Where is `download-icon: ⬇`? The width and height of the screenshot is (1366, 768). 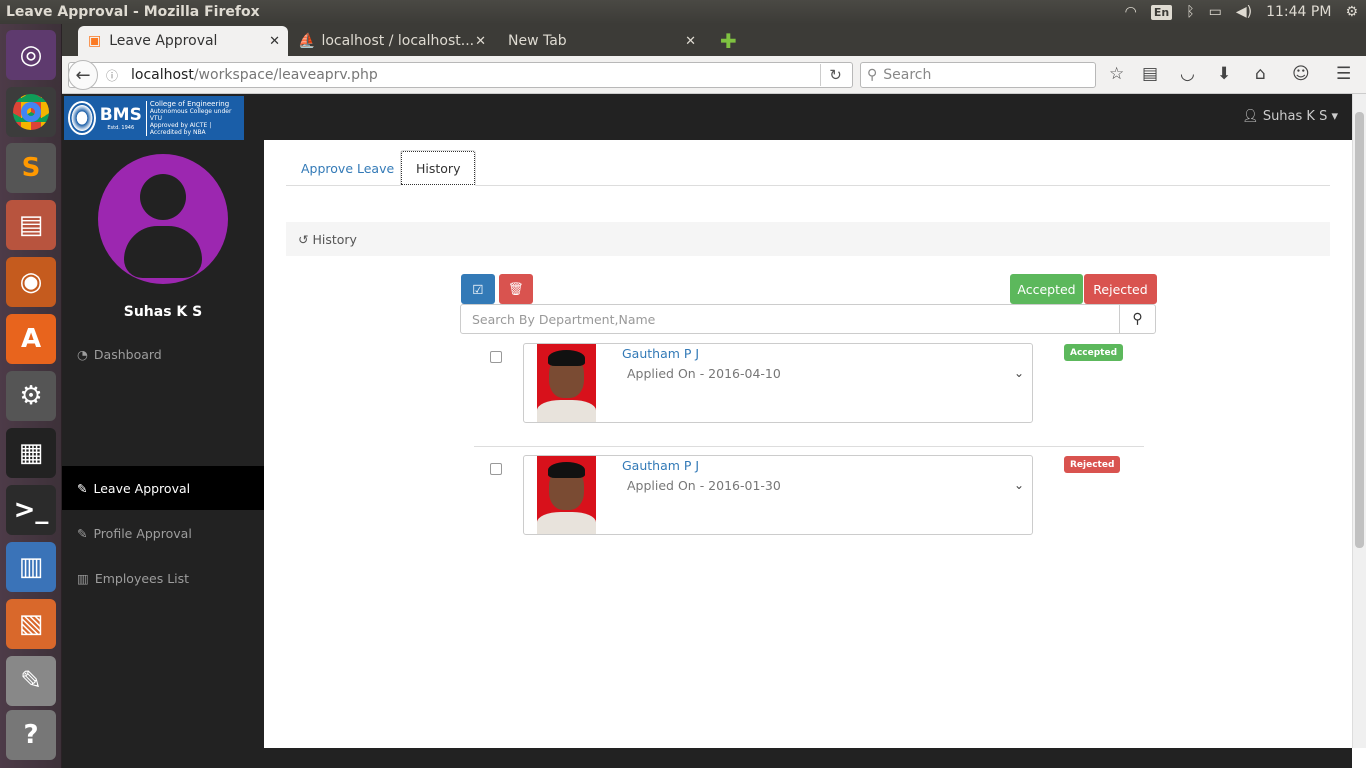
download-icon: ⬇ is located at coordinates (1224, 74).